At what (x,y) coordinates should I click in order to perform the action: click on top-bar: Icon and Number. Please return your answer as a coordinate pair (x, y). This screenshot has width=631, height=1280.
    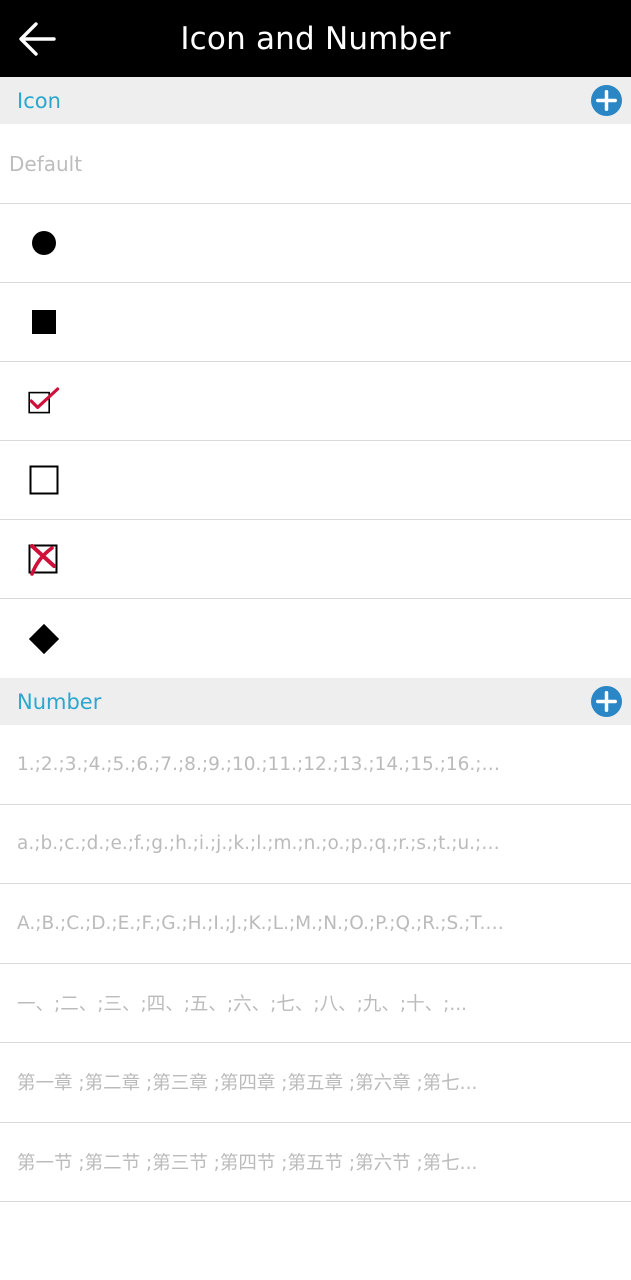
    Looking at the image, I should click on (315, 38).